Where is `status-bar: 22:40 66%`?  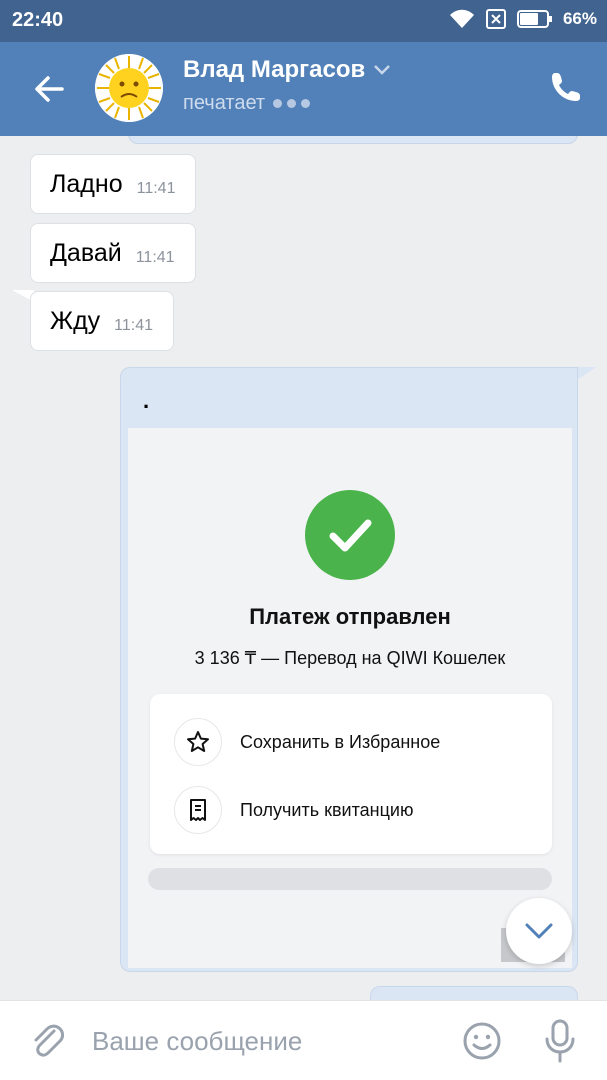
status-bar: 22:40 66% is located at coordinates (303, 21).